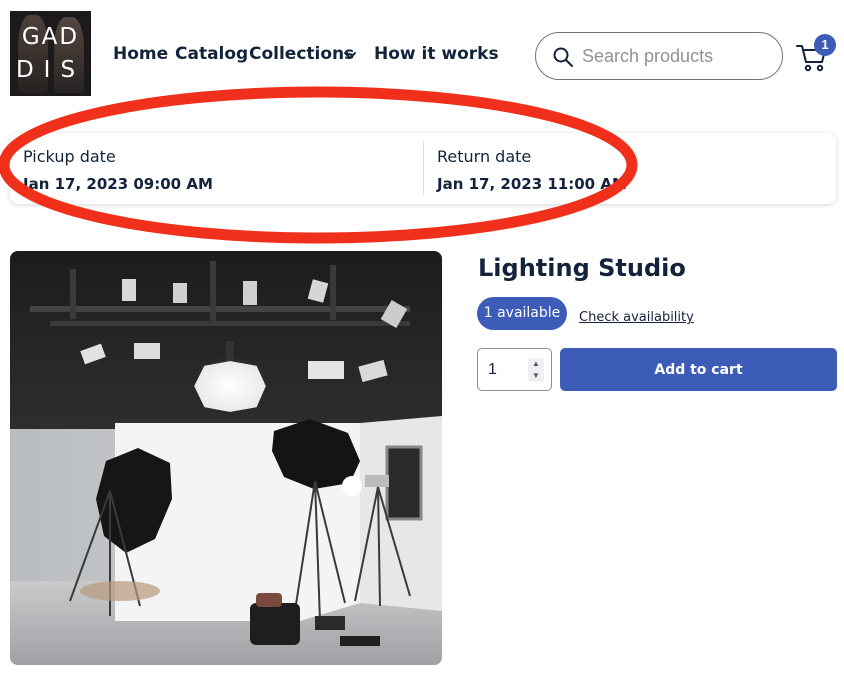  Describe the element at coordinates (216, 168) in the screenshot. I see `pickup-date-field: Pickup date Jan 17, 2023 09:00 AM` at that location.